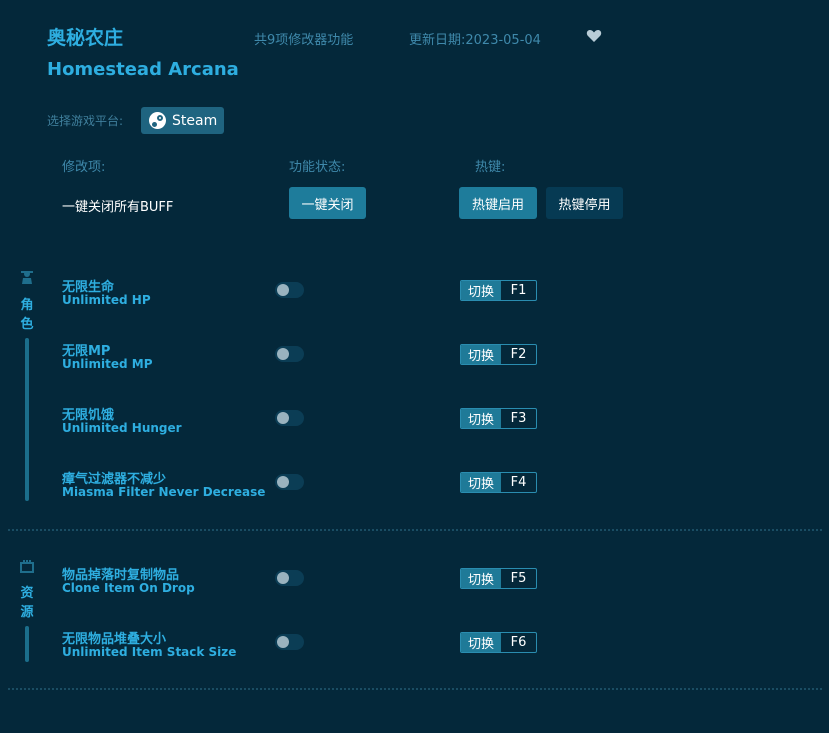  I want to click on feature-name-en: Clone Item On Drop, so click(128, 588).